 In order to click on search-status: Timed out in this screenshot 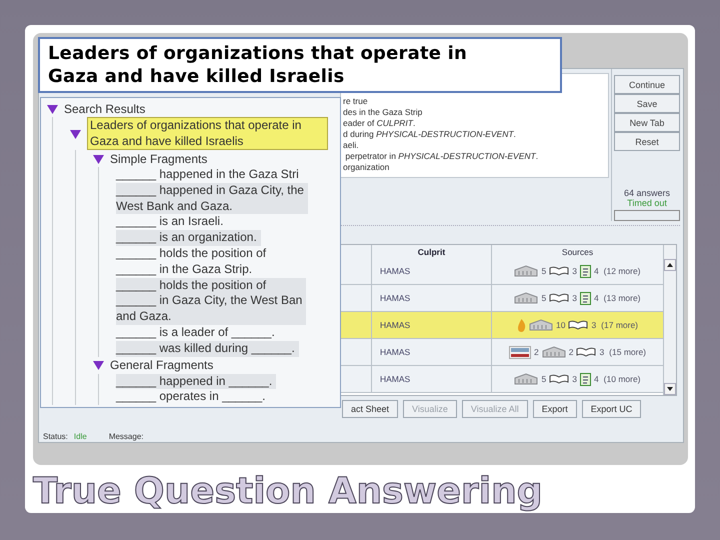, I will do `click(647, 203)`.